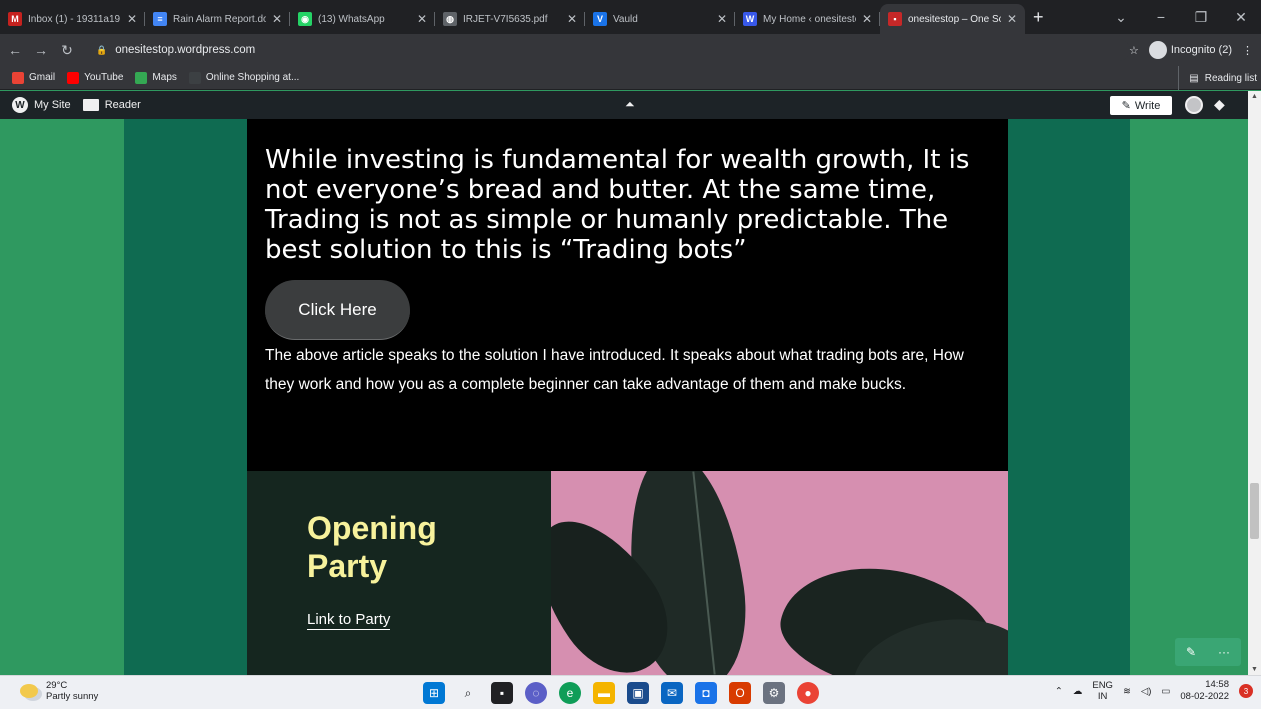  What do you see at coordinates (122, 105) in the screenshot?
I see `reader-label: Reader` at bounding box center [122, 105].